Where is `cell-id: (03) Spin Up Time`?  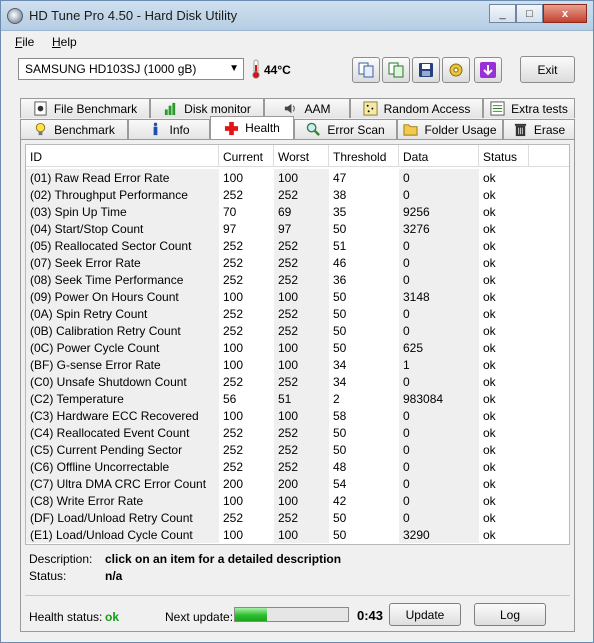
cell-id: (03) Spin Up Time is located at coordinates (122, 211).